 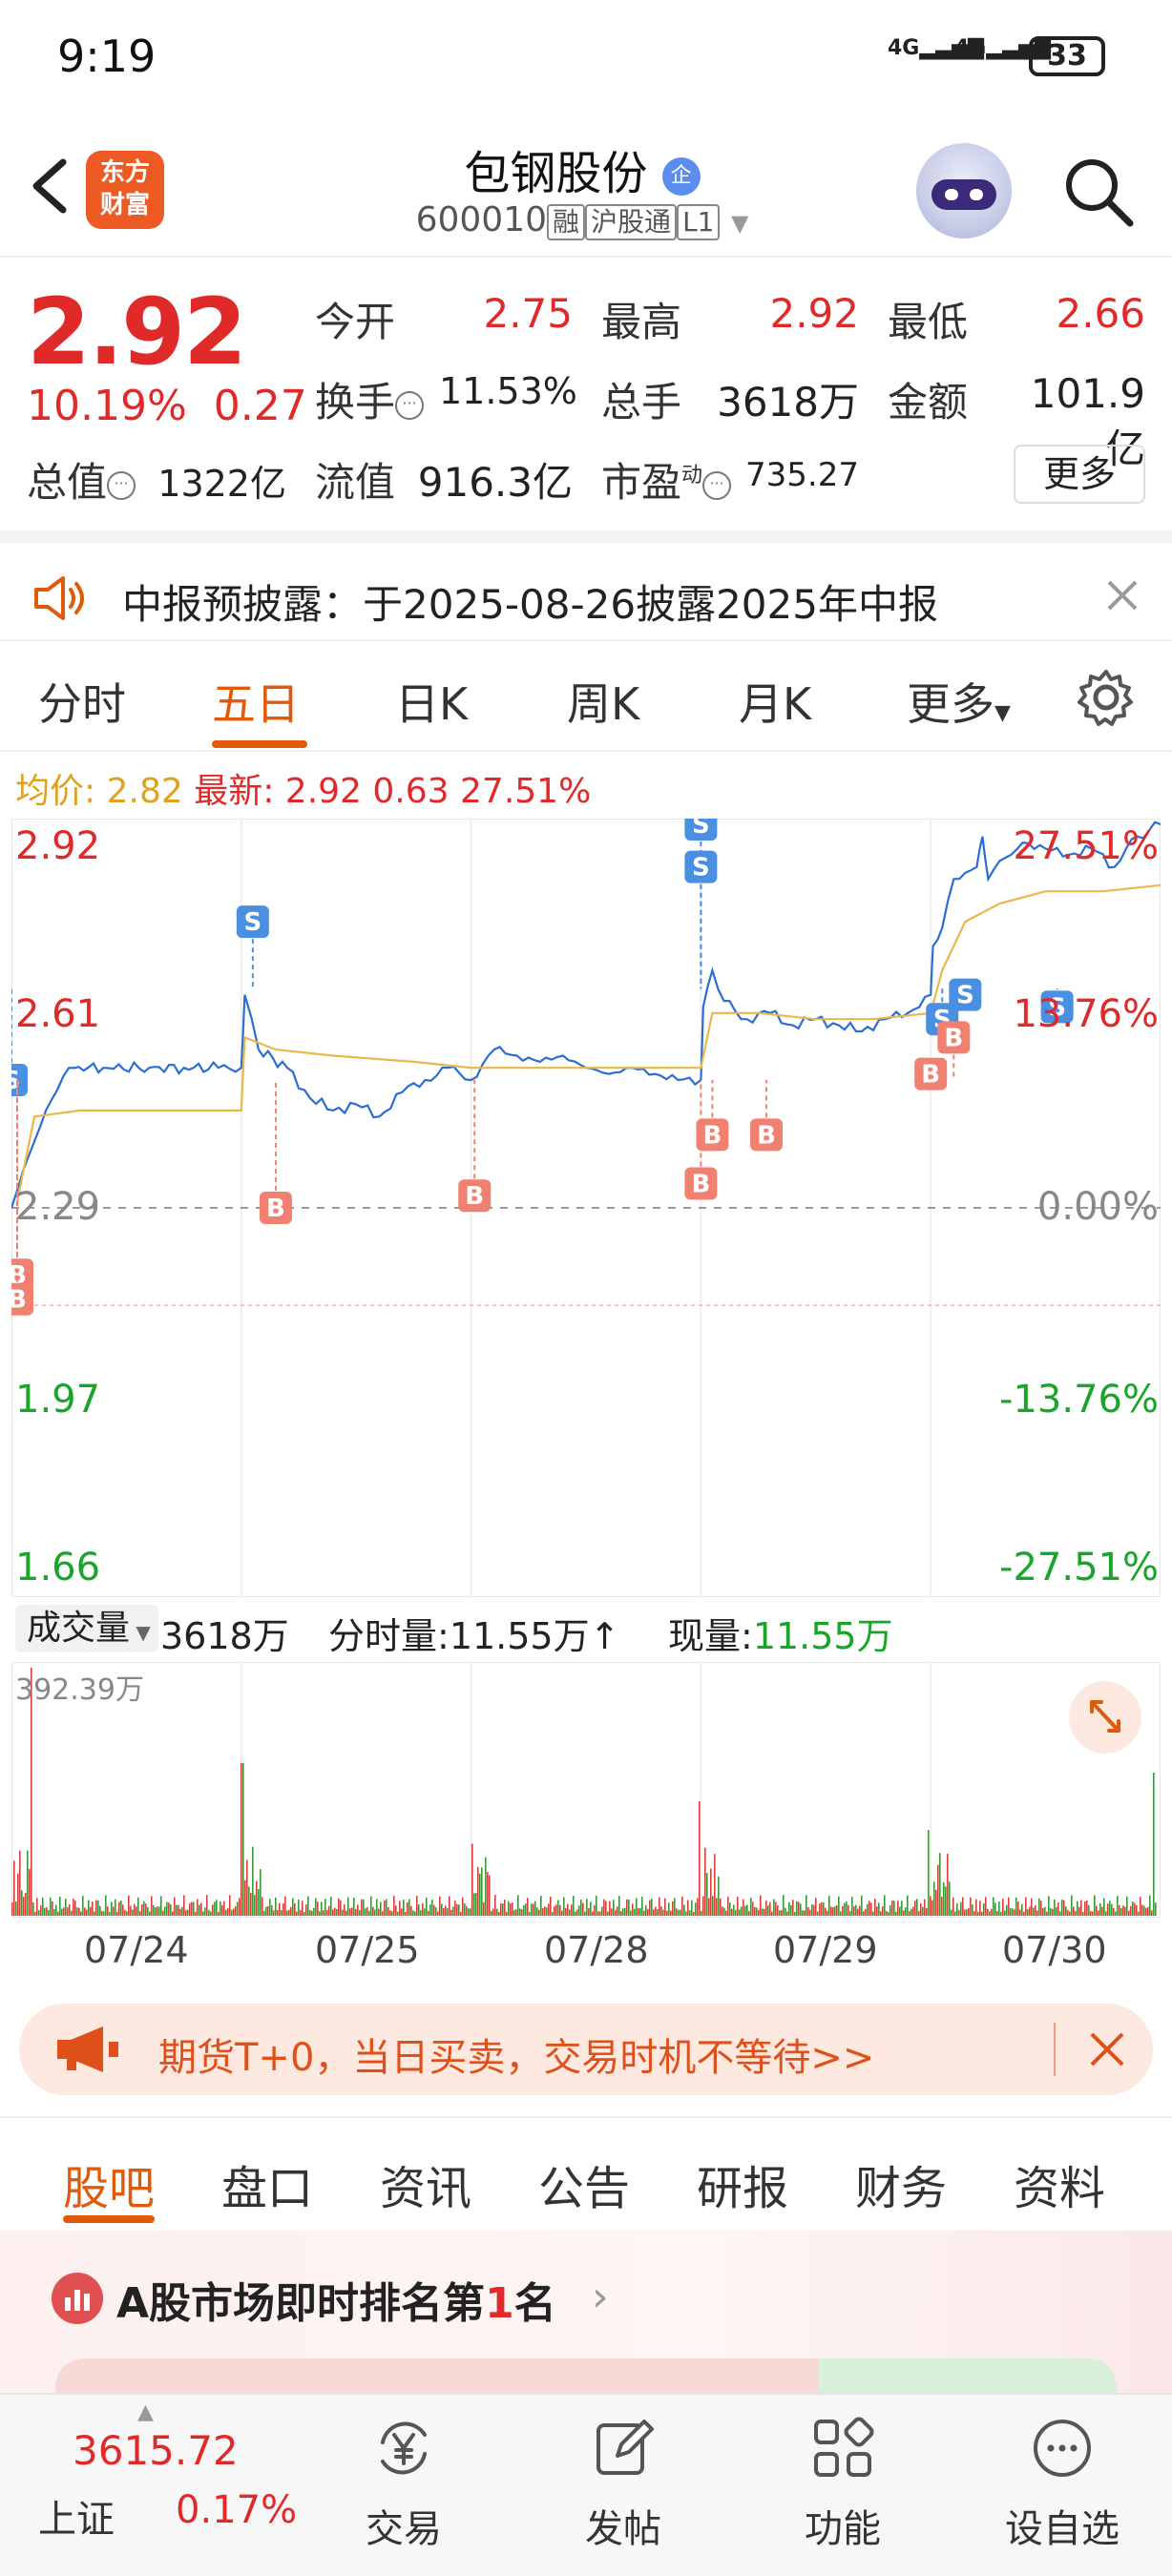 What do you see at coordinates (582, 220) in the screenshot?
I see `stock-subtitle: 600010 融沪股通 L1 ▼` at bounding box center [582, 220].